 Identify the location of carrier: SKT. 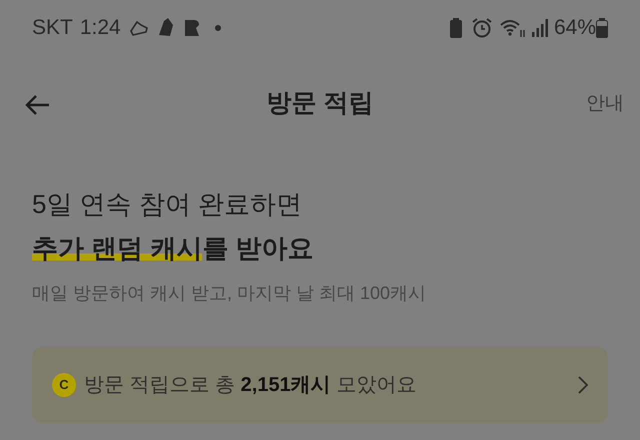
(52, 28).